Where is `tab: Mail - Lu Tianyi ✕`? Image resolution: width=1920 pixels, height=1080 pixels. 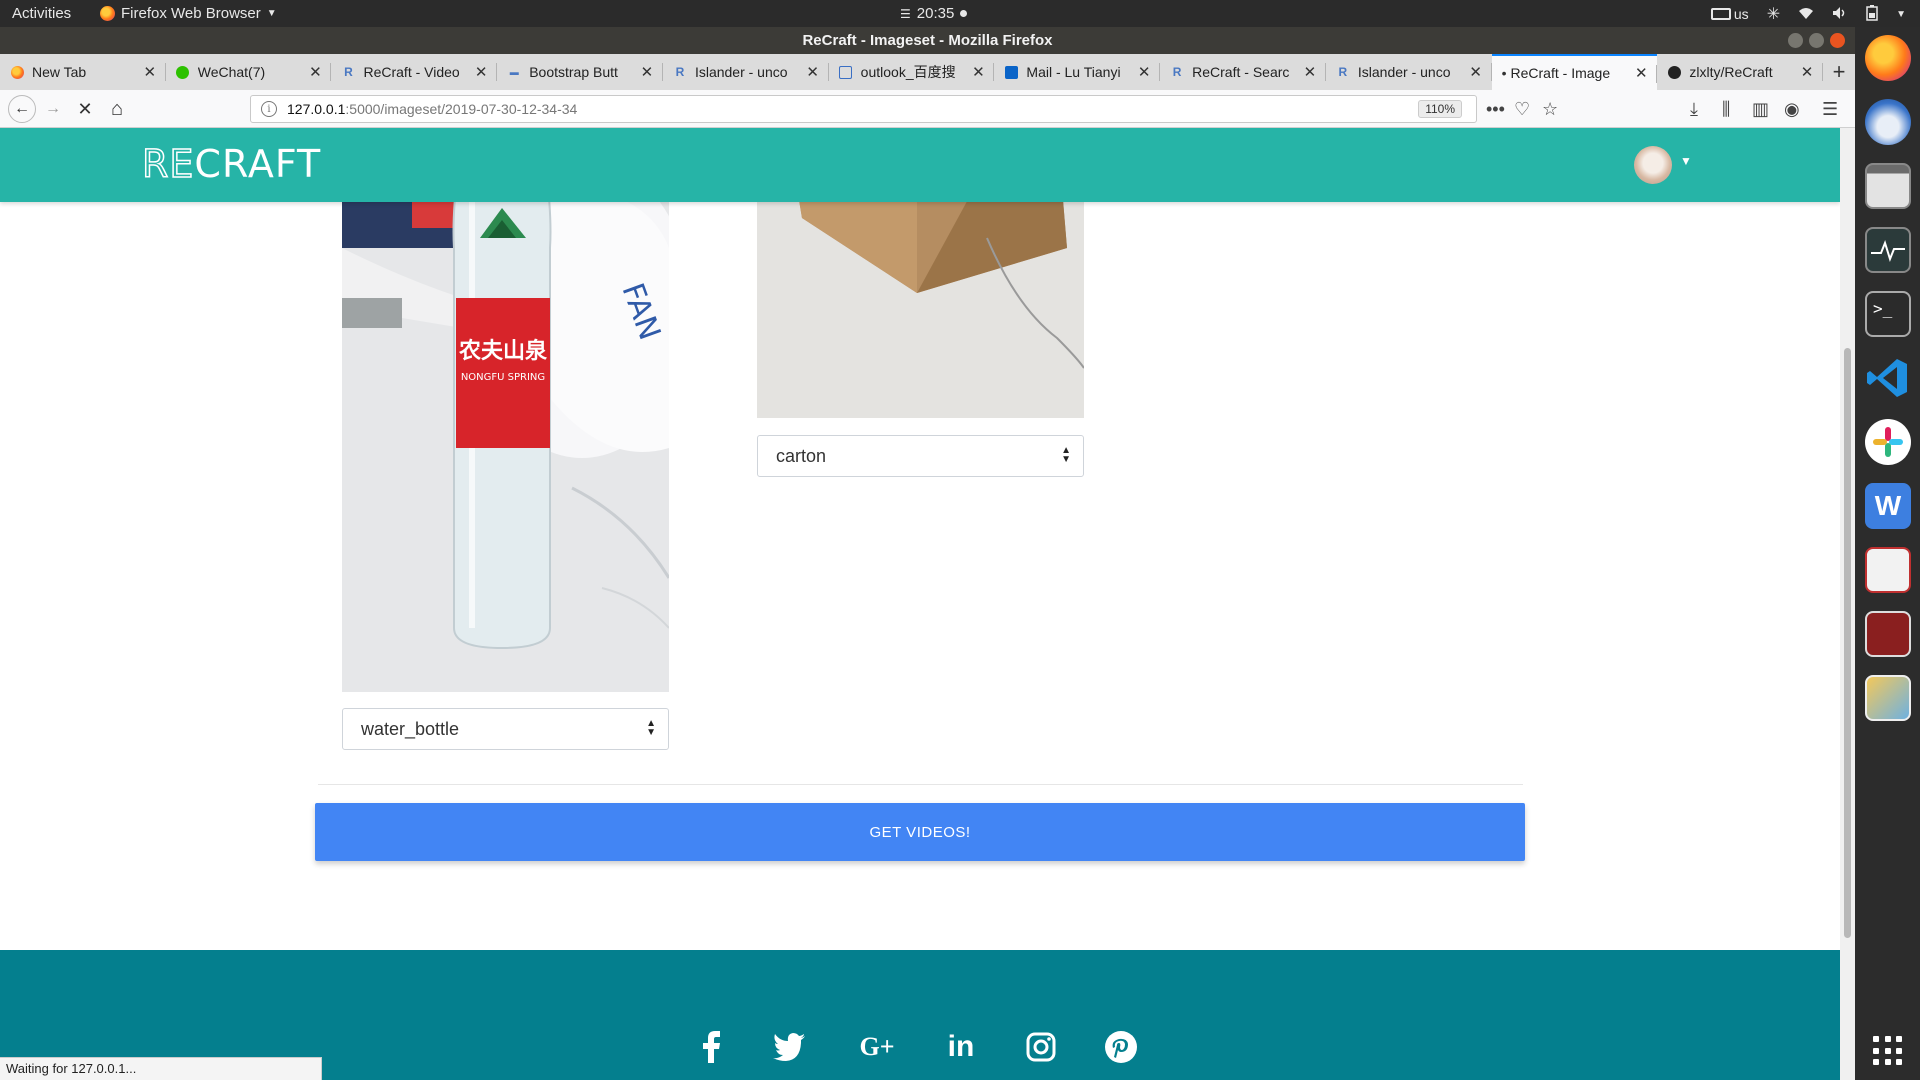
tab: Mail - Lu Tianyi ✕ is located at coordinates (1077, 72).